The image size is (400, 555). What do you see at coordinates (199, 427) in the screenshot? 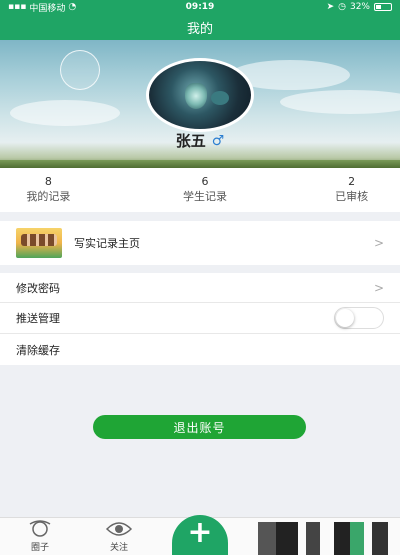
I see `logout-button: 退出账号` at bounding box center [199, 427].